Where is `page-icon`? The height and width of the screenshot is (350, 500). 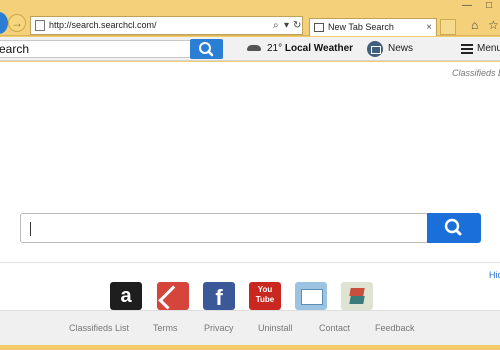
page-icon is located at coordinates (40, 25).